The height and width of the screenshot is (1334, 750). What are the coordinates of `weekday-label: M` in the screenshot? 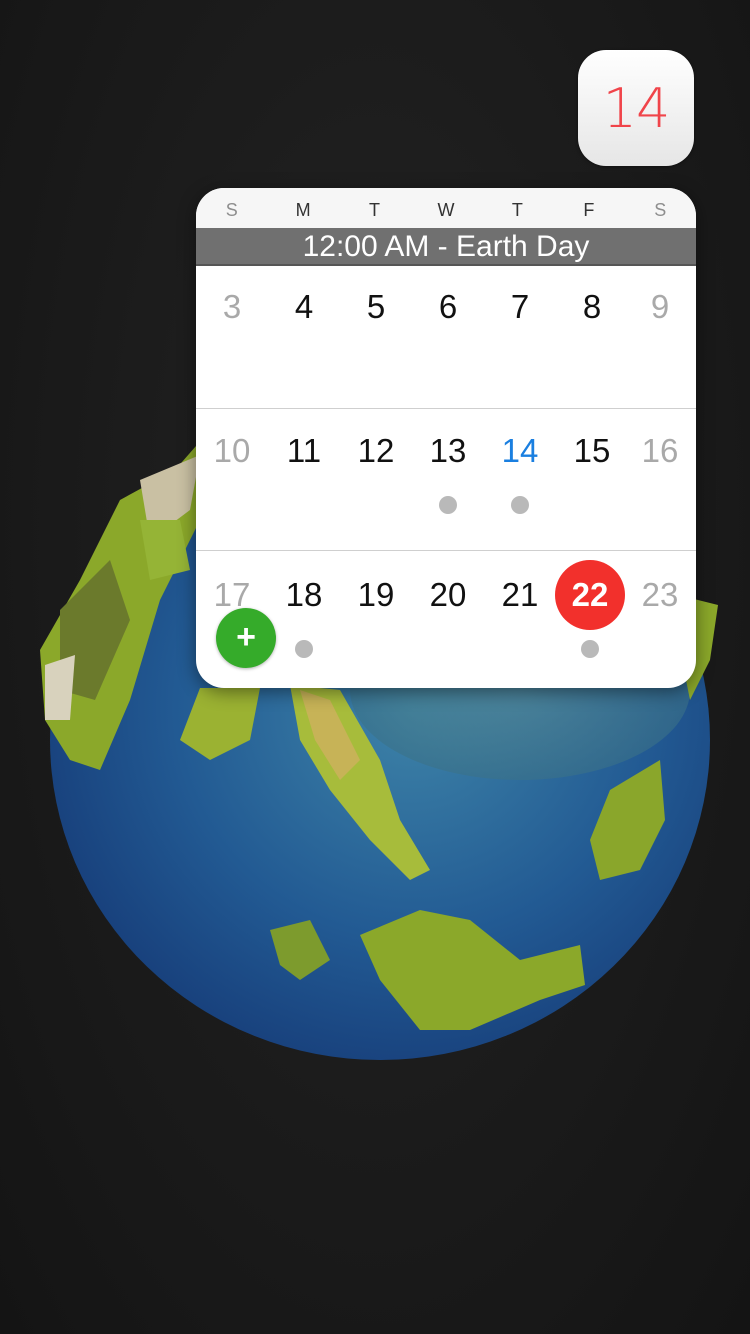 It's located at (303, 210).